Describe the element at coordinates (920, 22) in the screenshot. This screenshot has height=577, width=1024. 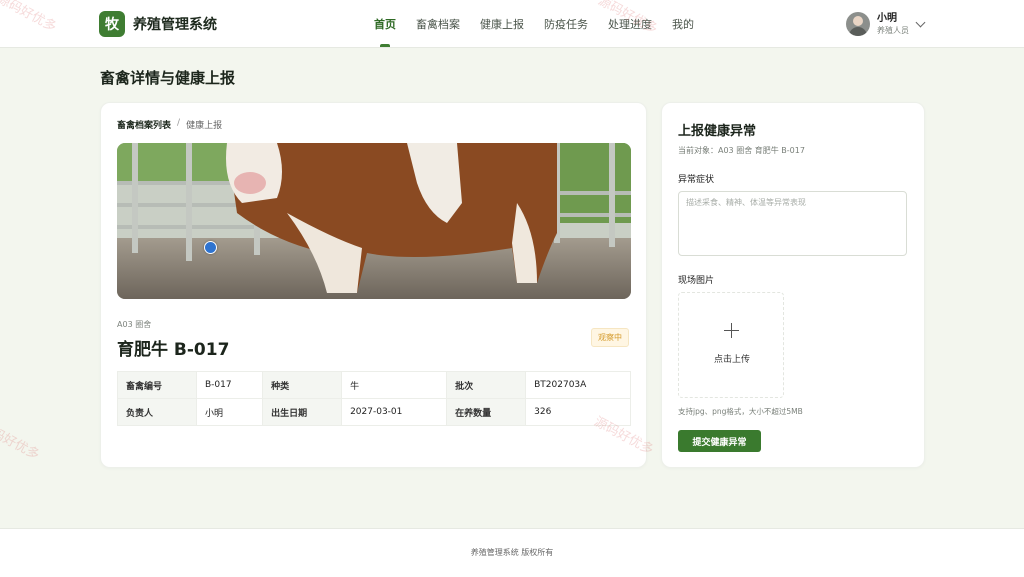
I see `chevron-down-icon` at that location.